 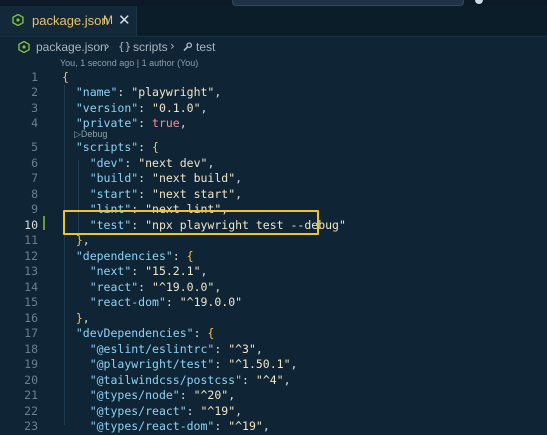 I want to click on code-line: 15 "react-dom": "^19.0.0", so click(x=273, y=303).